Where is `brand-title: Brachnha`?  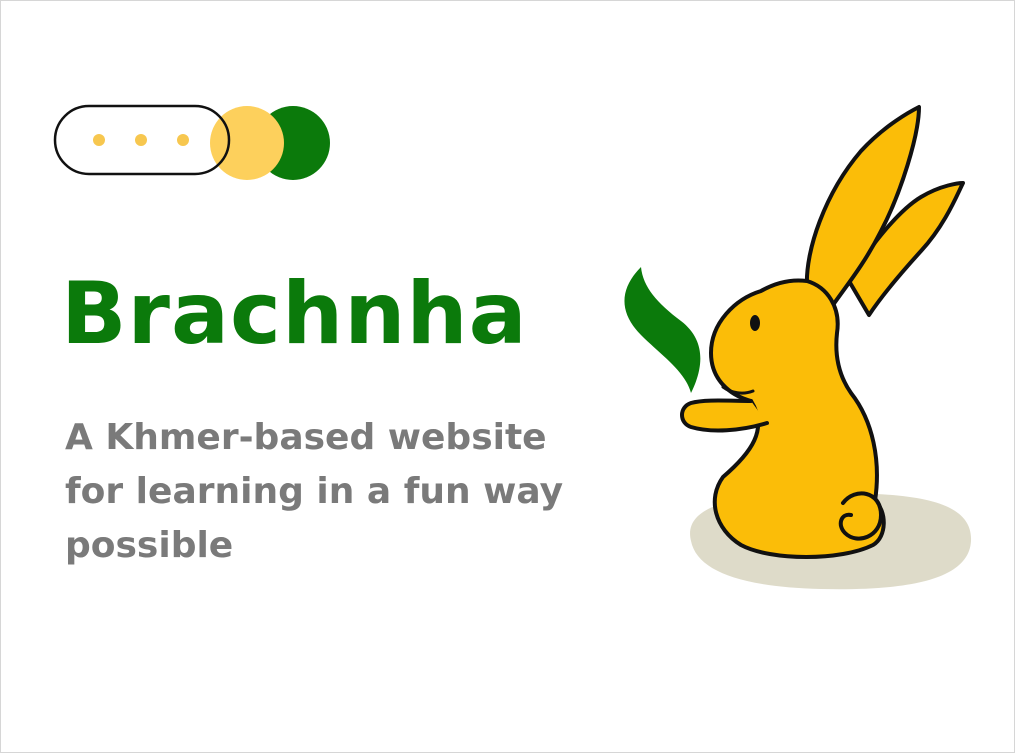 brand-title: Brachnha is located at coordinates (294, 314).